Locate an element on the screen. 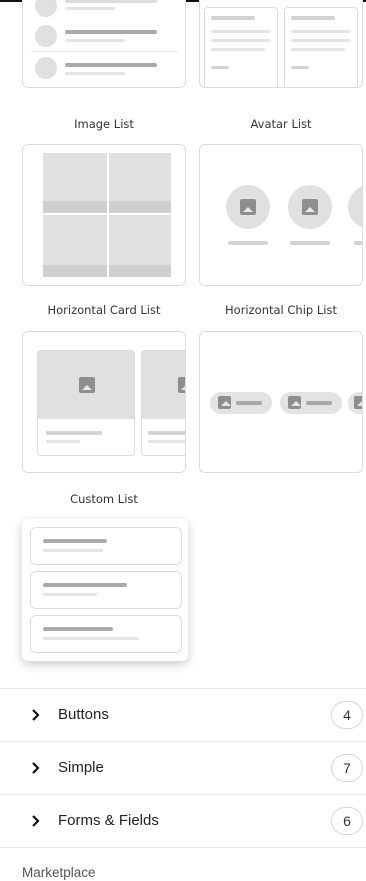 The width and height of the screenshot is (366, 881). custom-list-label: Custom List is located at coordinates (104, 499).